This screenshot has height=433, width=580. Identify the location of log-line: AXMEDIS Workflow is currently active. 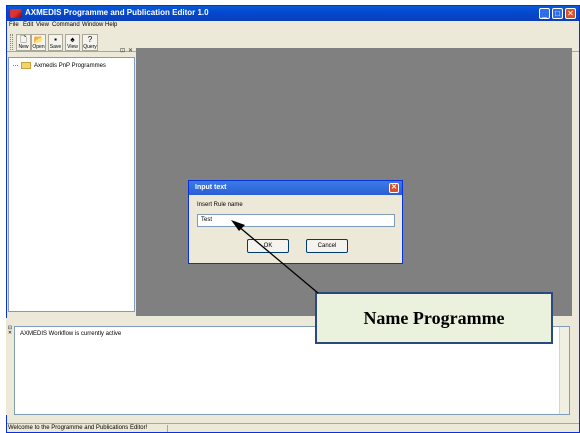
(71, 334).